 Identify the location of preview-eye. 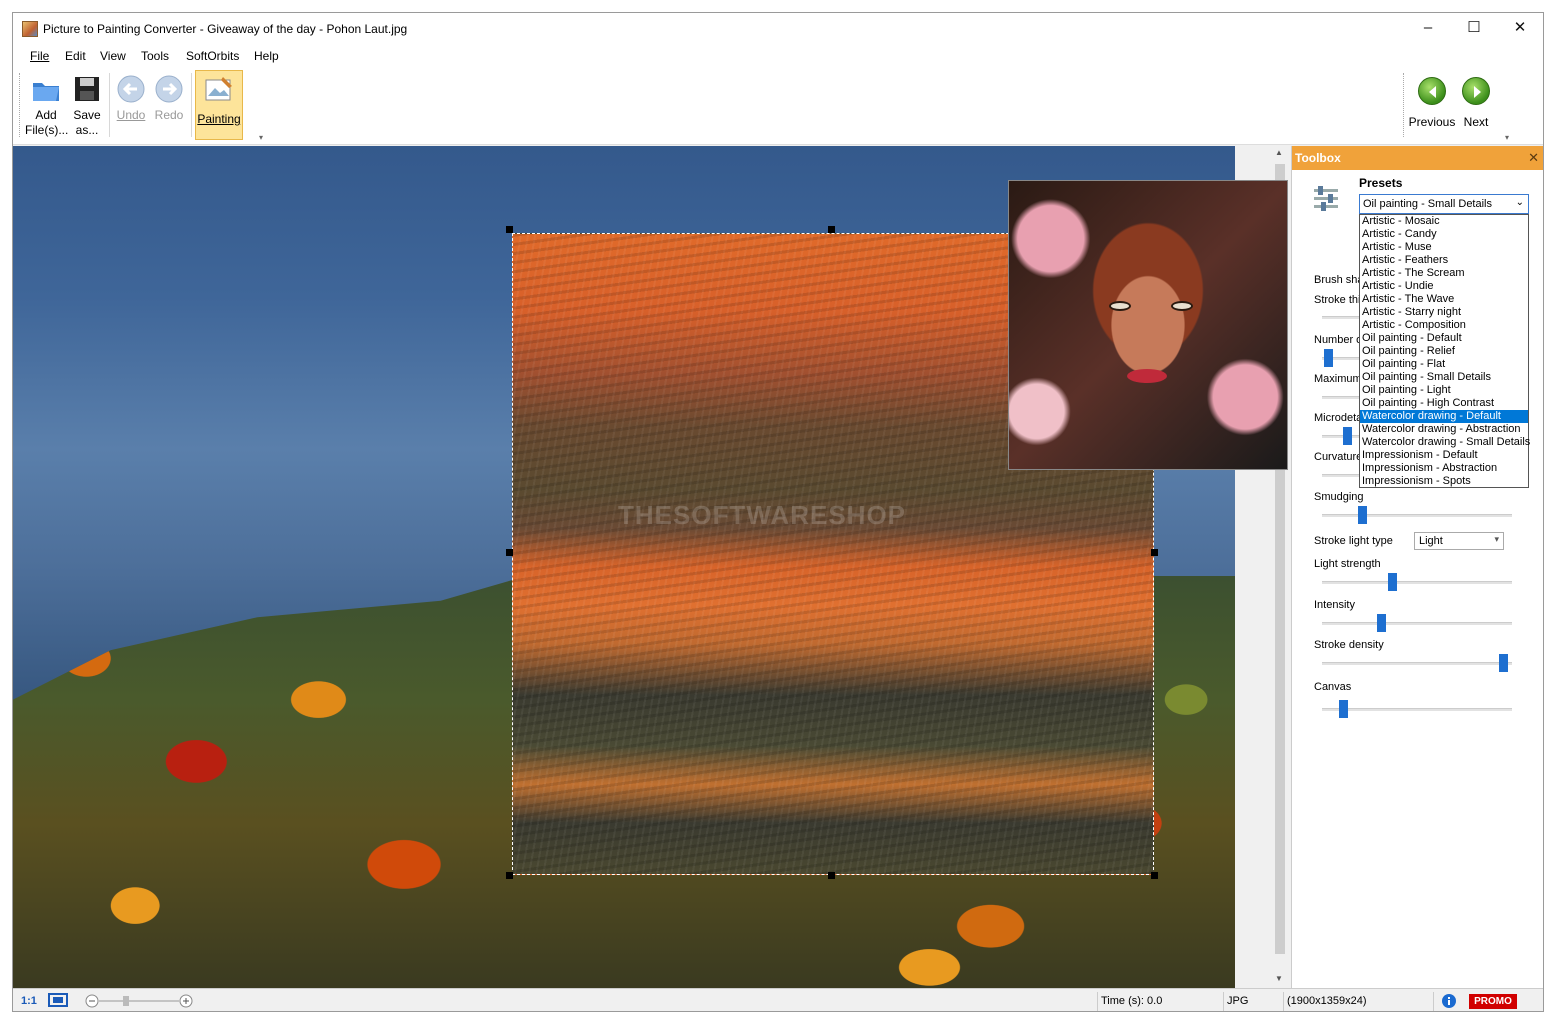
(1120, 306).